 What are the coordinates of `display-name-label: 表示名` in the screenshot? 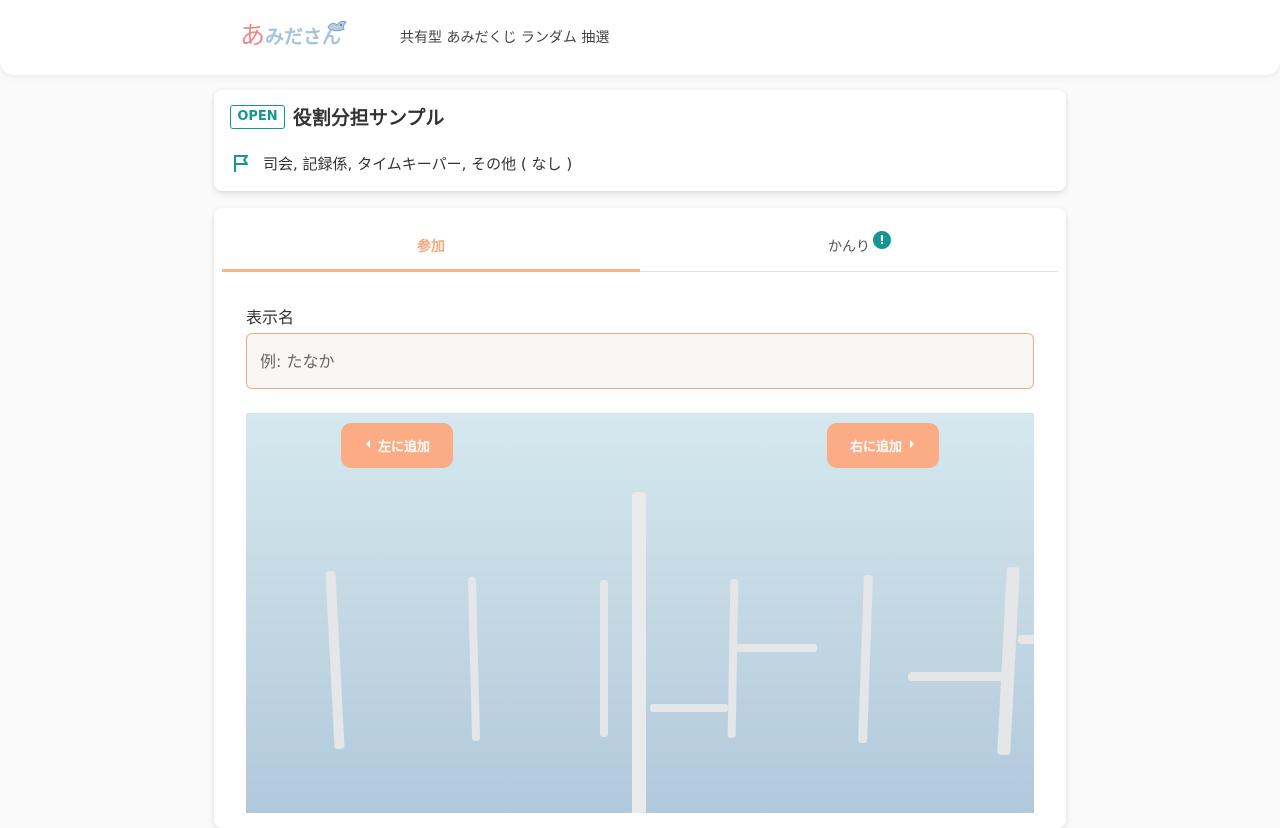 It's located at (270, 317).